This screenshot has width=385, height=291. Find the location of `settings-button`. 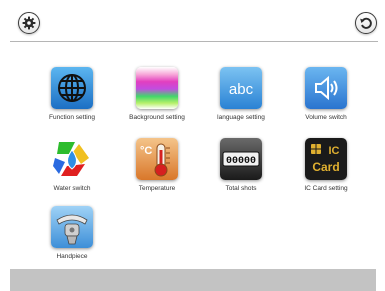

settings-button is located at coordinates (29, 23).